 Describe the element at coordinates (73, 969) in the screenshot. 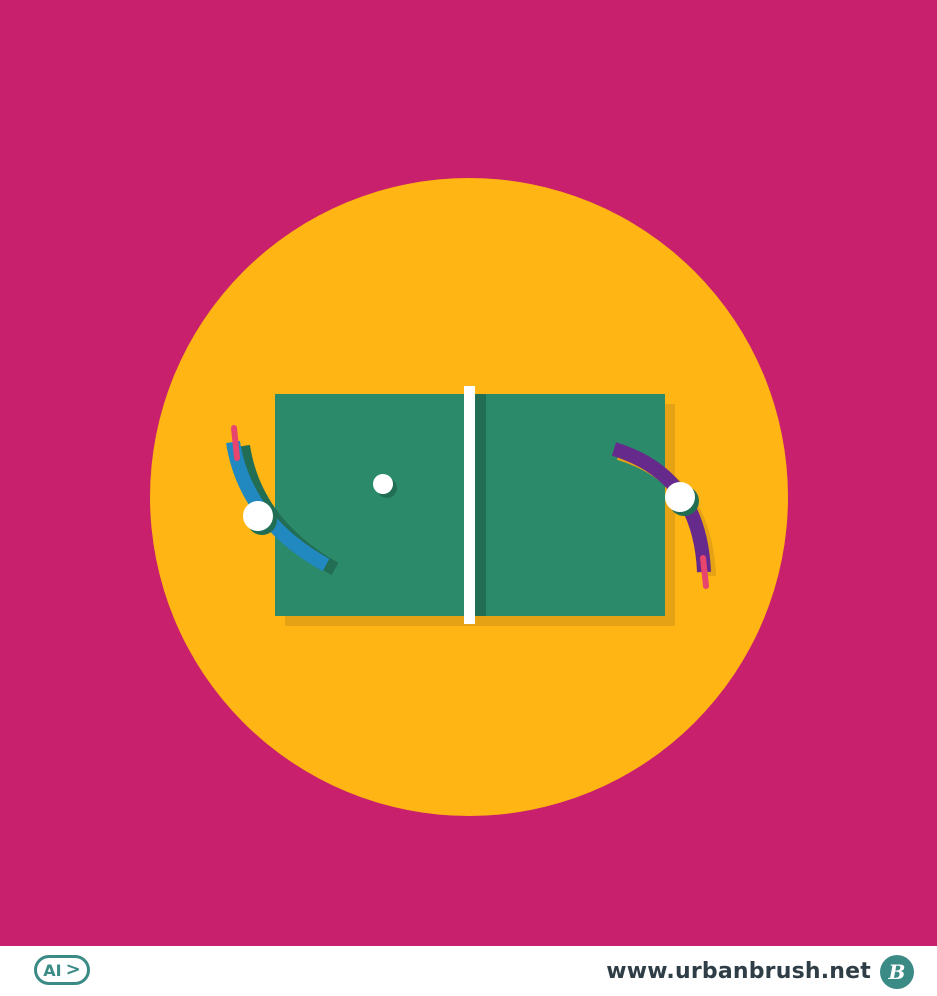

I see `chevron-right-icon: >` at that location.